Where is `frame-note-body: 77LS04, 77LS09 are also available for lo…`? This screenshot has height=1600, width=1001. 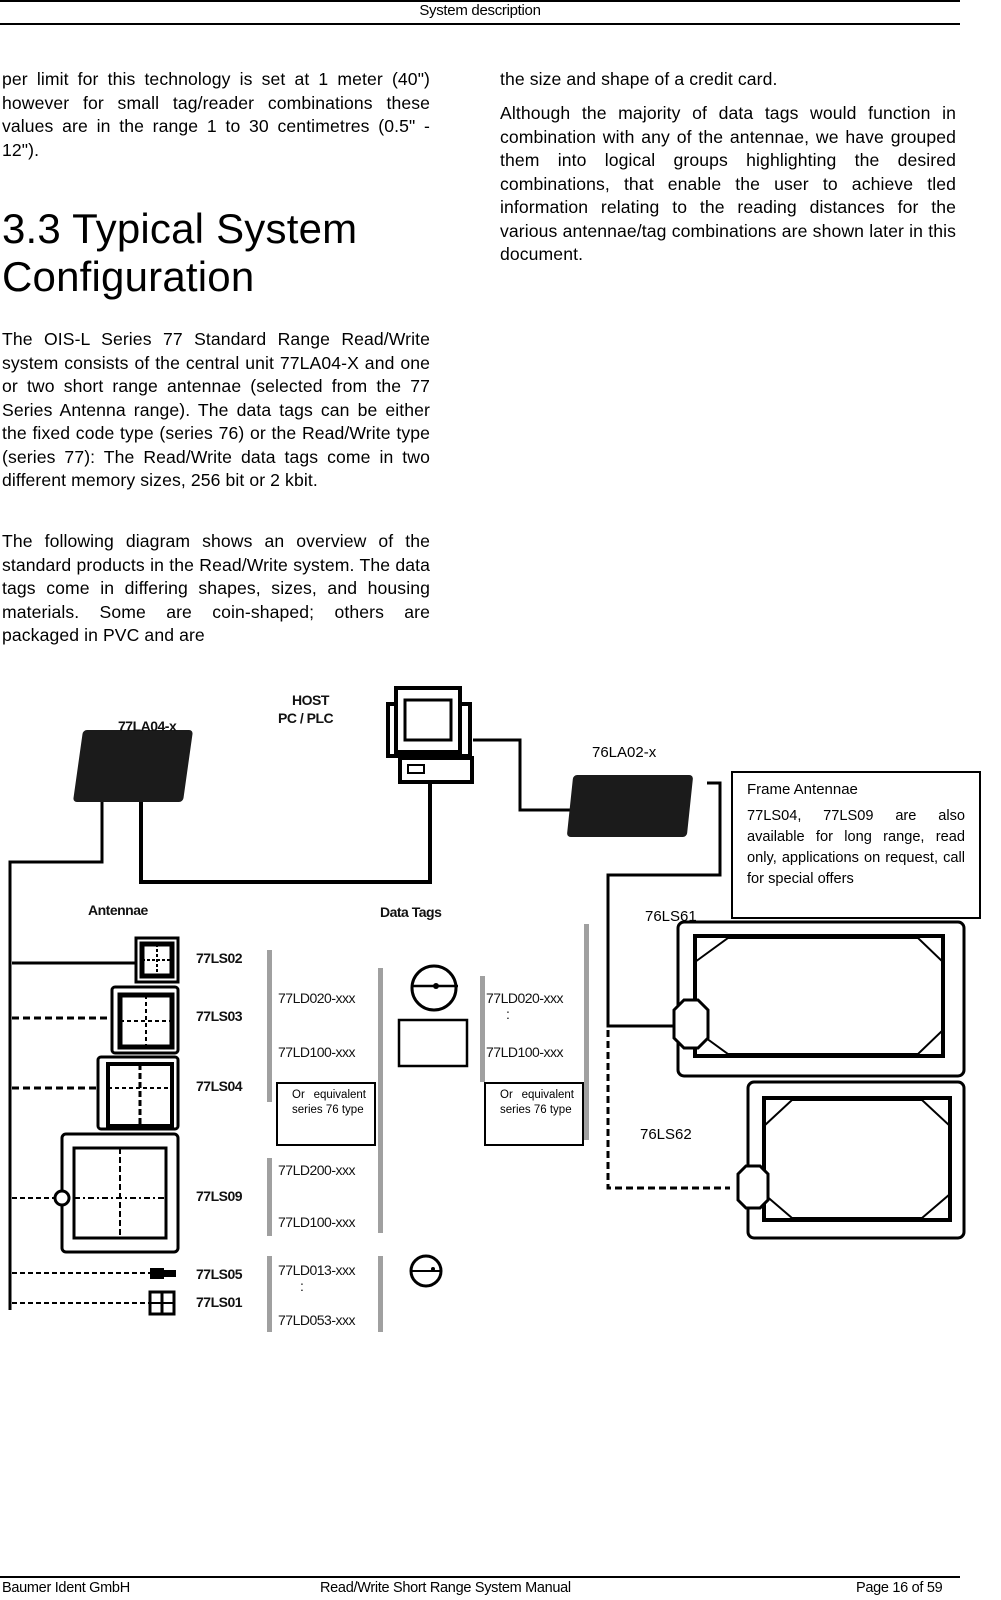
frame-note-body: 77LS04, 77LS09 are also available for lo… is located at coordinates (856, 847).